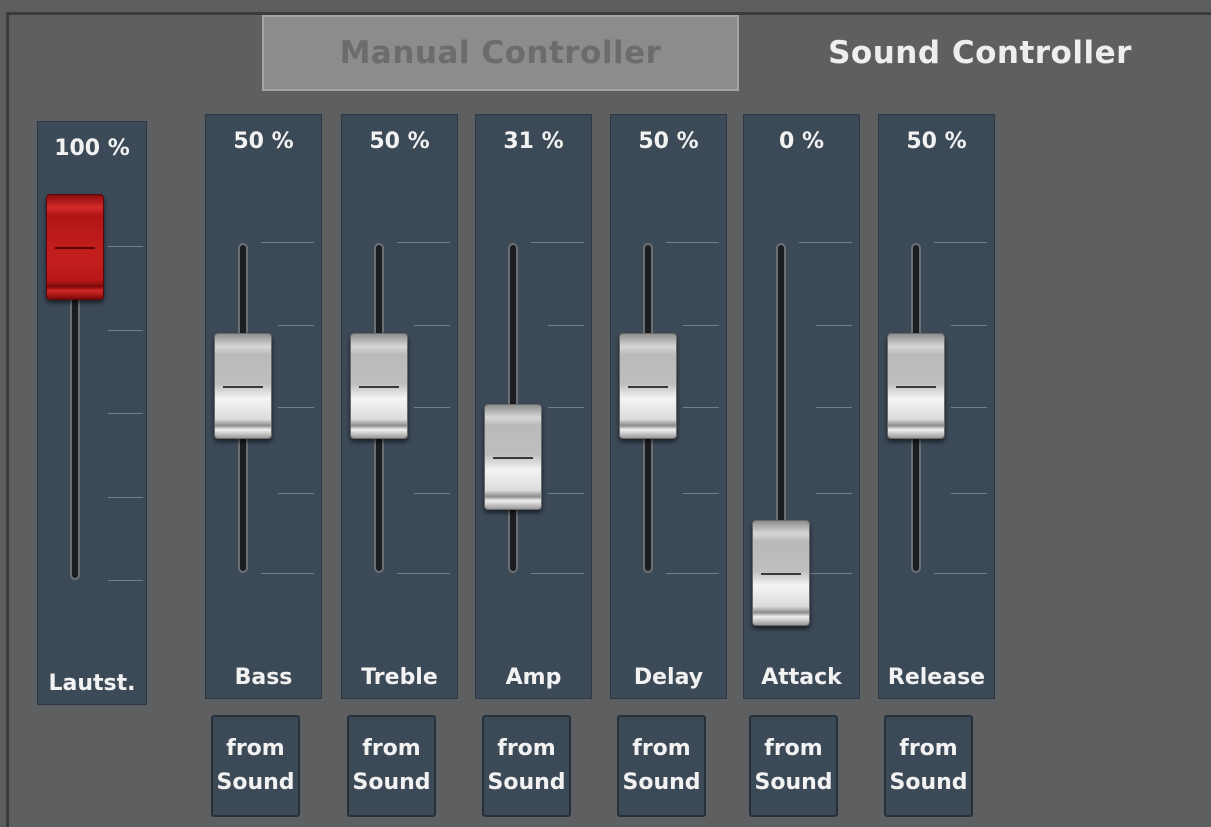 This screenshot has width=1211, height=827. What do you see at coordinates (661, 766) in the screenshot?
I see `from-sound-button-delay: from Sound` at bounding box center [661, 766].